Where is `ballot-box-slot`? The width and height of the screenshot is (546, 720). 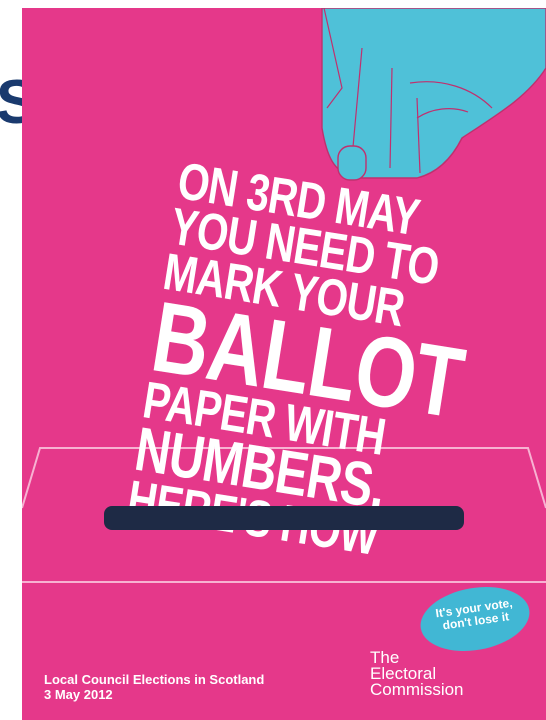 ballot-box-slot is located at coordinates (284, 518).